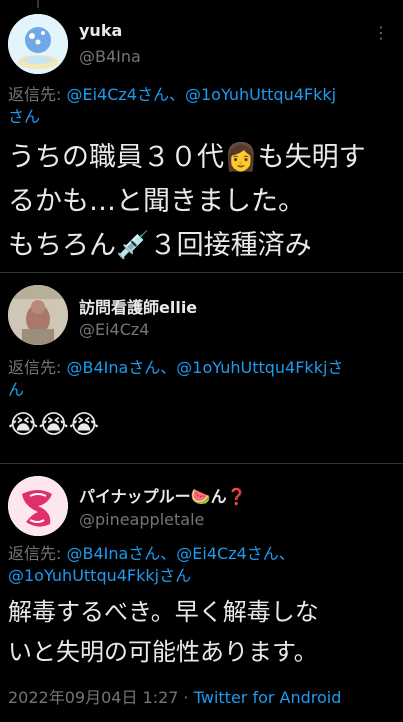  Describe the element at coordinates (24, 116) in the screenshot. I see `mention-link: さん` at that location.